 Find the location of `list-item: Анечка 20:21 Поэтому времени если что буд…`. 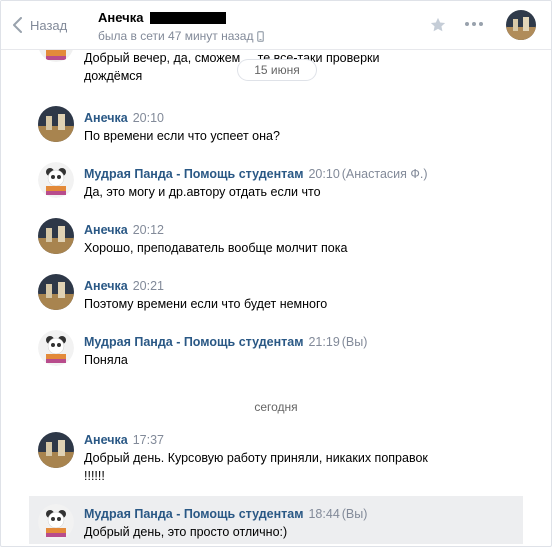

list-item: Анечка 20:21 Поэтому времени если что буд… is located at coordinates (276, 292).